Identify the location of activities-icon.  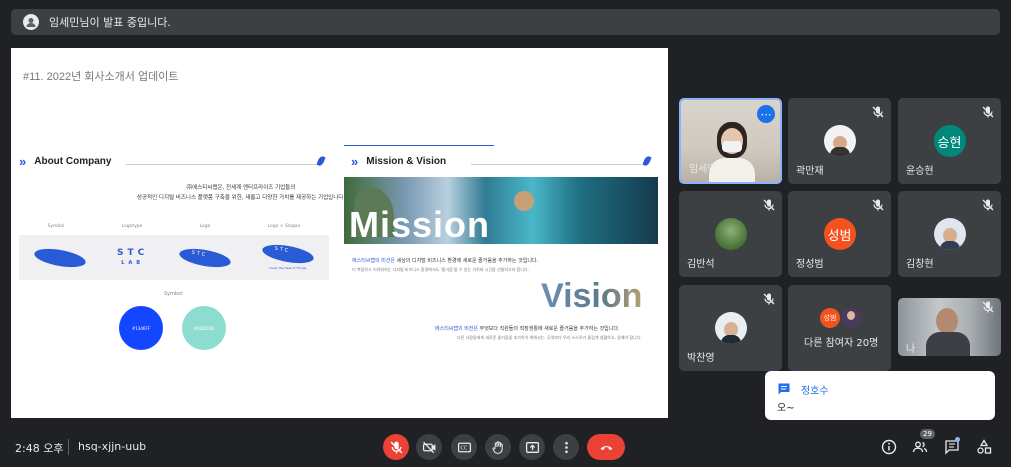
(984, 446).